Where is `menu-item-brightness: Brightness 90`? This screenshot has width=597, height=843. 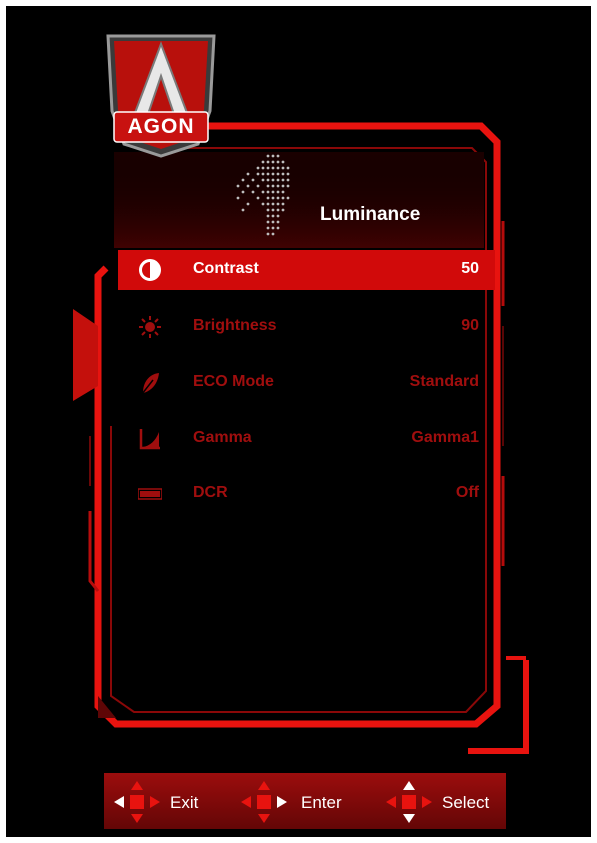
menu-item-brightness: Brightness 90 is located at coordinates (306, 327).